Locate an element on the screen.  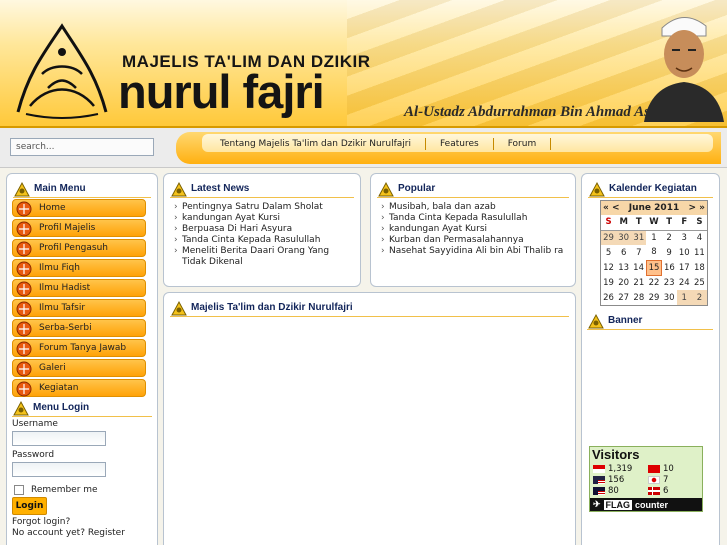
calendar-day: 6 is located at coordinates (623, 252).